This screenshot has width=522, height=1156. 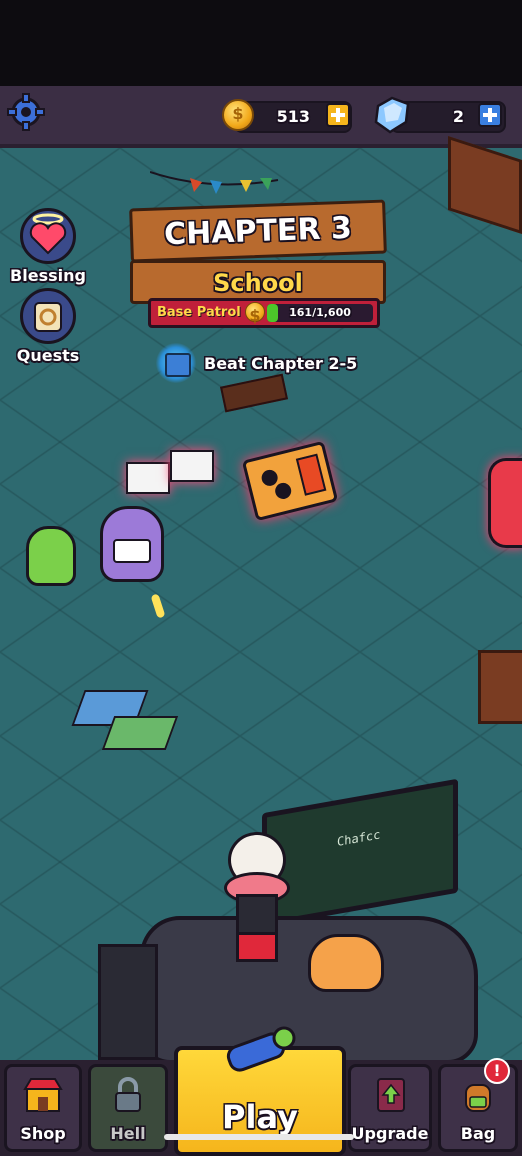 What do you see at coordinates (176, 363) in the screenshot?
I see `chest-icon` at bounding box center [176, 363].